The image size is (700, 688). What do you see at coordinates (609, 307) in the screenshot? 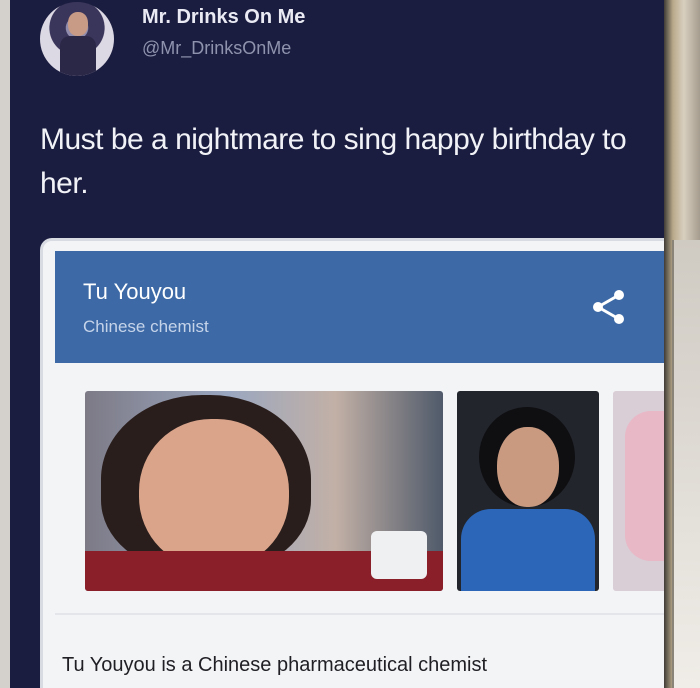
I see `share-icon` at bounding box center [609, 307].